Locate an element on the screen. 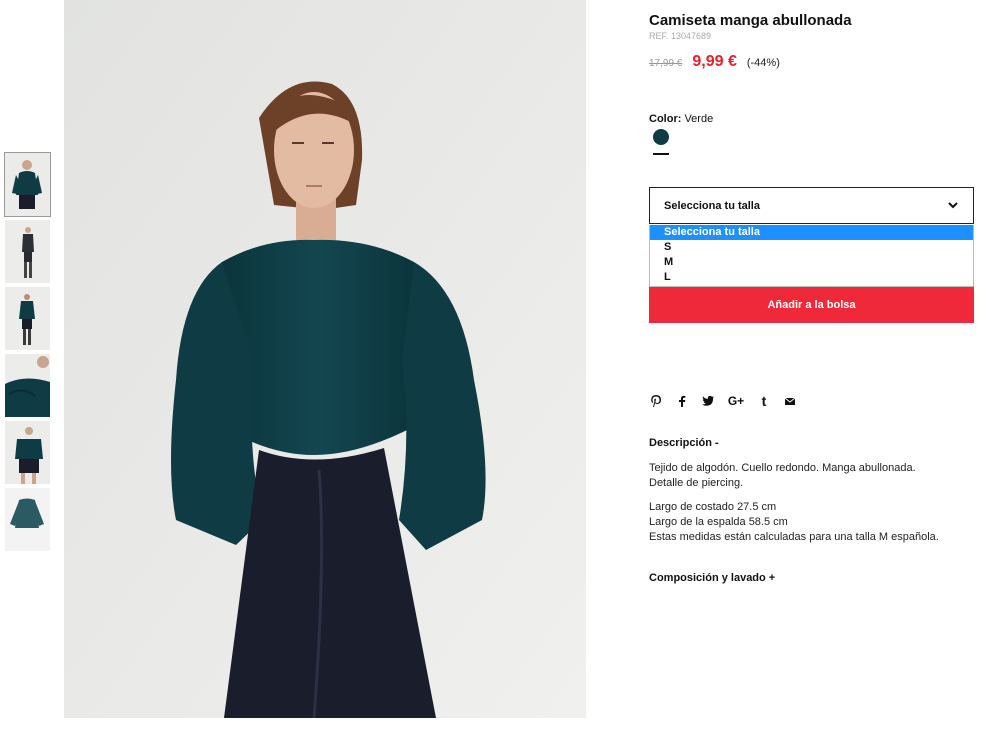 This screenshot has height=729, width=981. thumbnail-3-image is located at coordinates (27, 318).